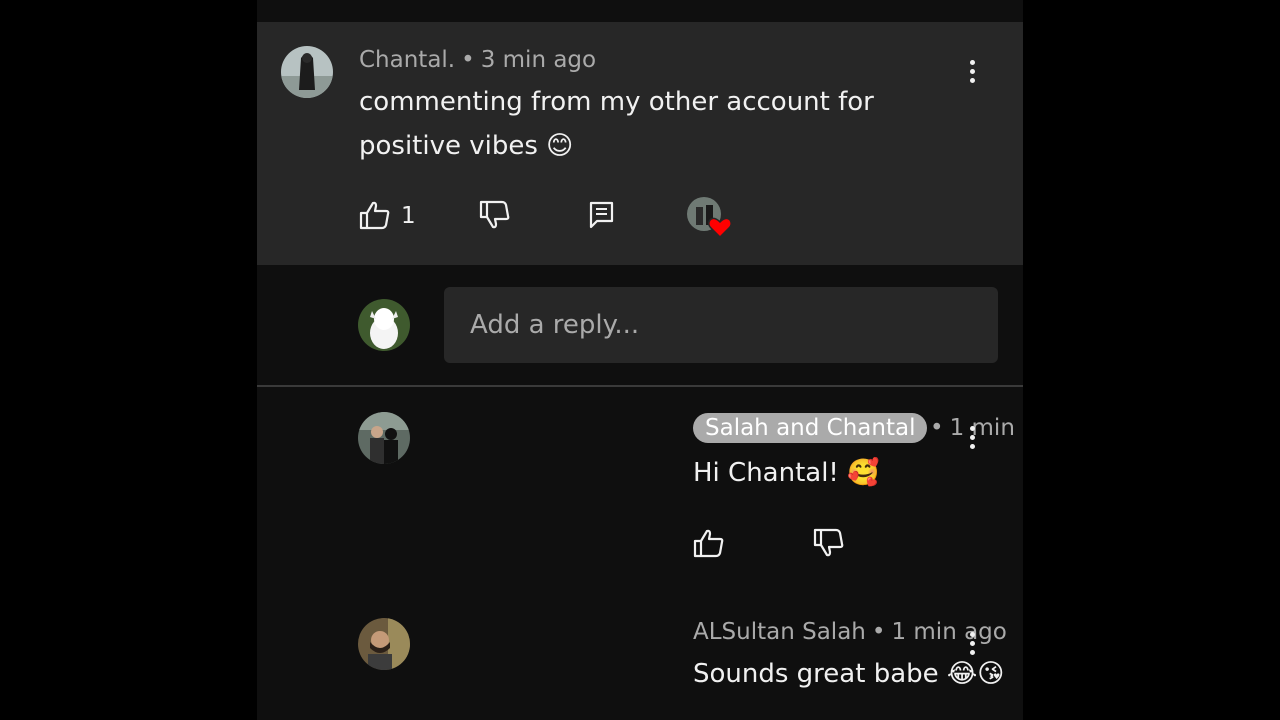 The height and width of the screenshot is (720, 1280). I want to click on reply-input, so click(721, 325).